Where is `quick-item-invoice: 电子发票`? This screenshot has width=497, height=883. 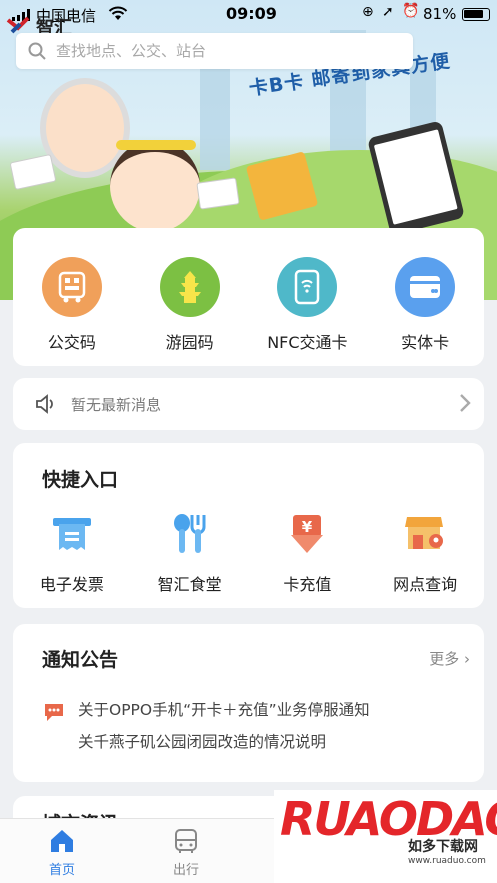 quick-item-invoice: 电子发票 is located at coordinates (72, 554).